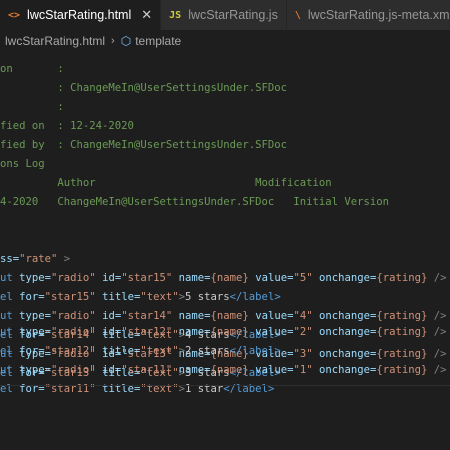 Image resolution: width=450 pixels, height=450 pixels. Describe the element at coordinates (158, 41) in the screenshot. I see `breadcrumb-node: template` at that location.